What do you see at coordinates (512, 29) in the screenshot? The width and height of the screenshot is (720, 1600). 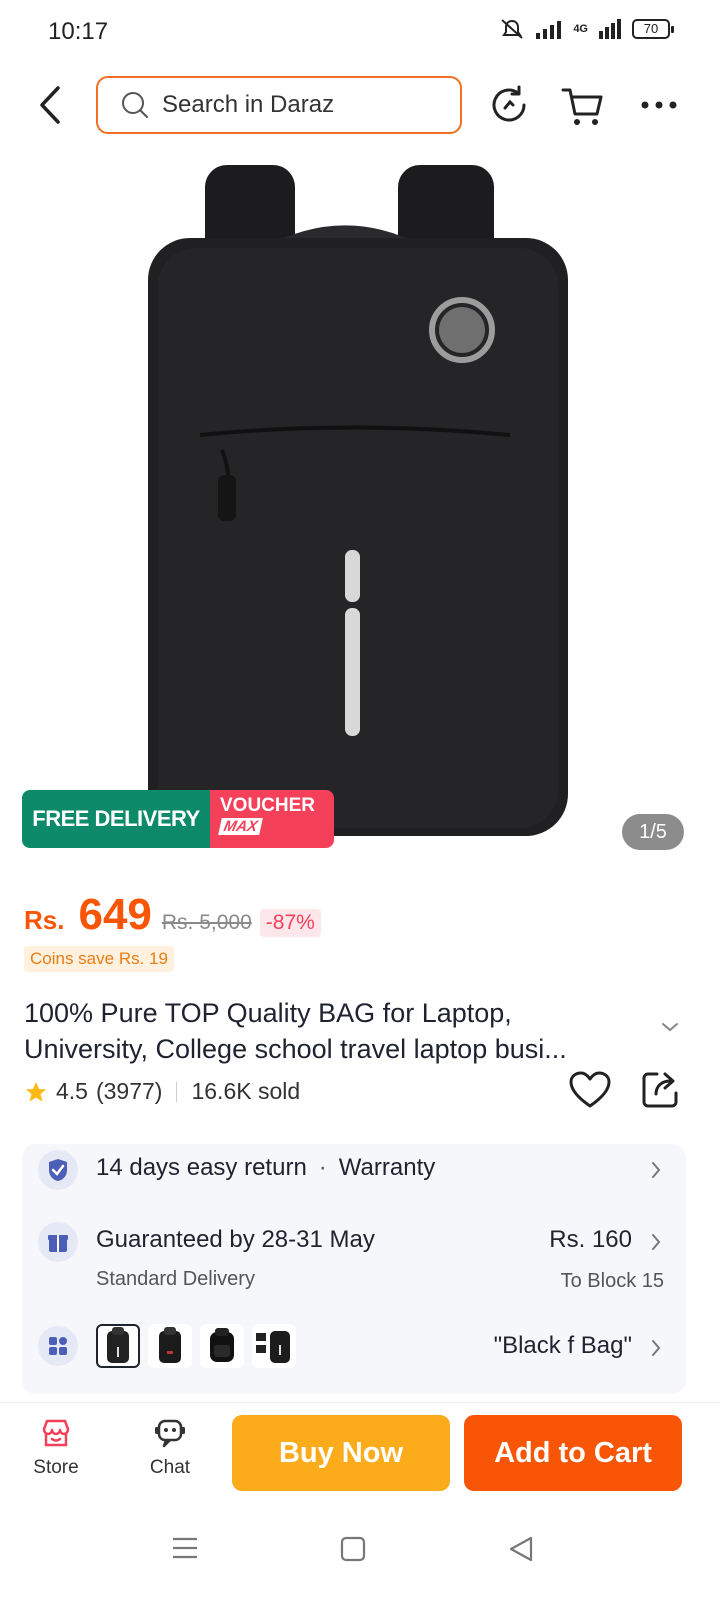 I see `mute-icon` at bounding box center [512, 29].